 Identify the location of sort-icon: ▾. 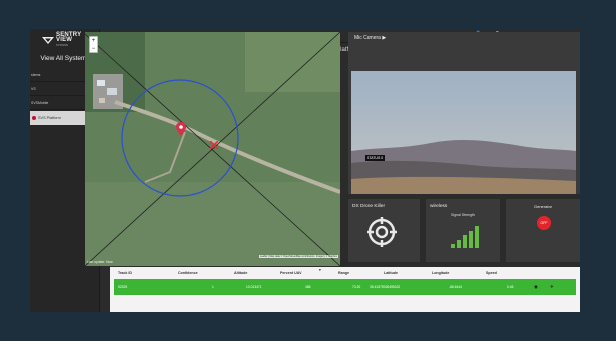
(320, 270).